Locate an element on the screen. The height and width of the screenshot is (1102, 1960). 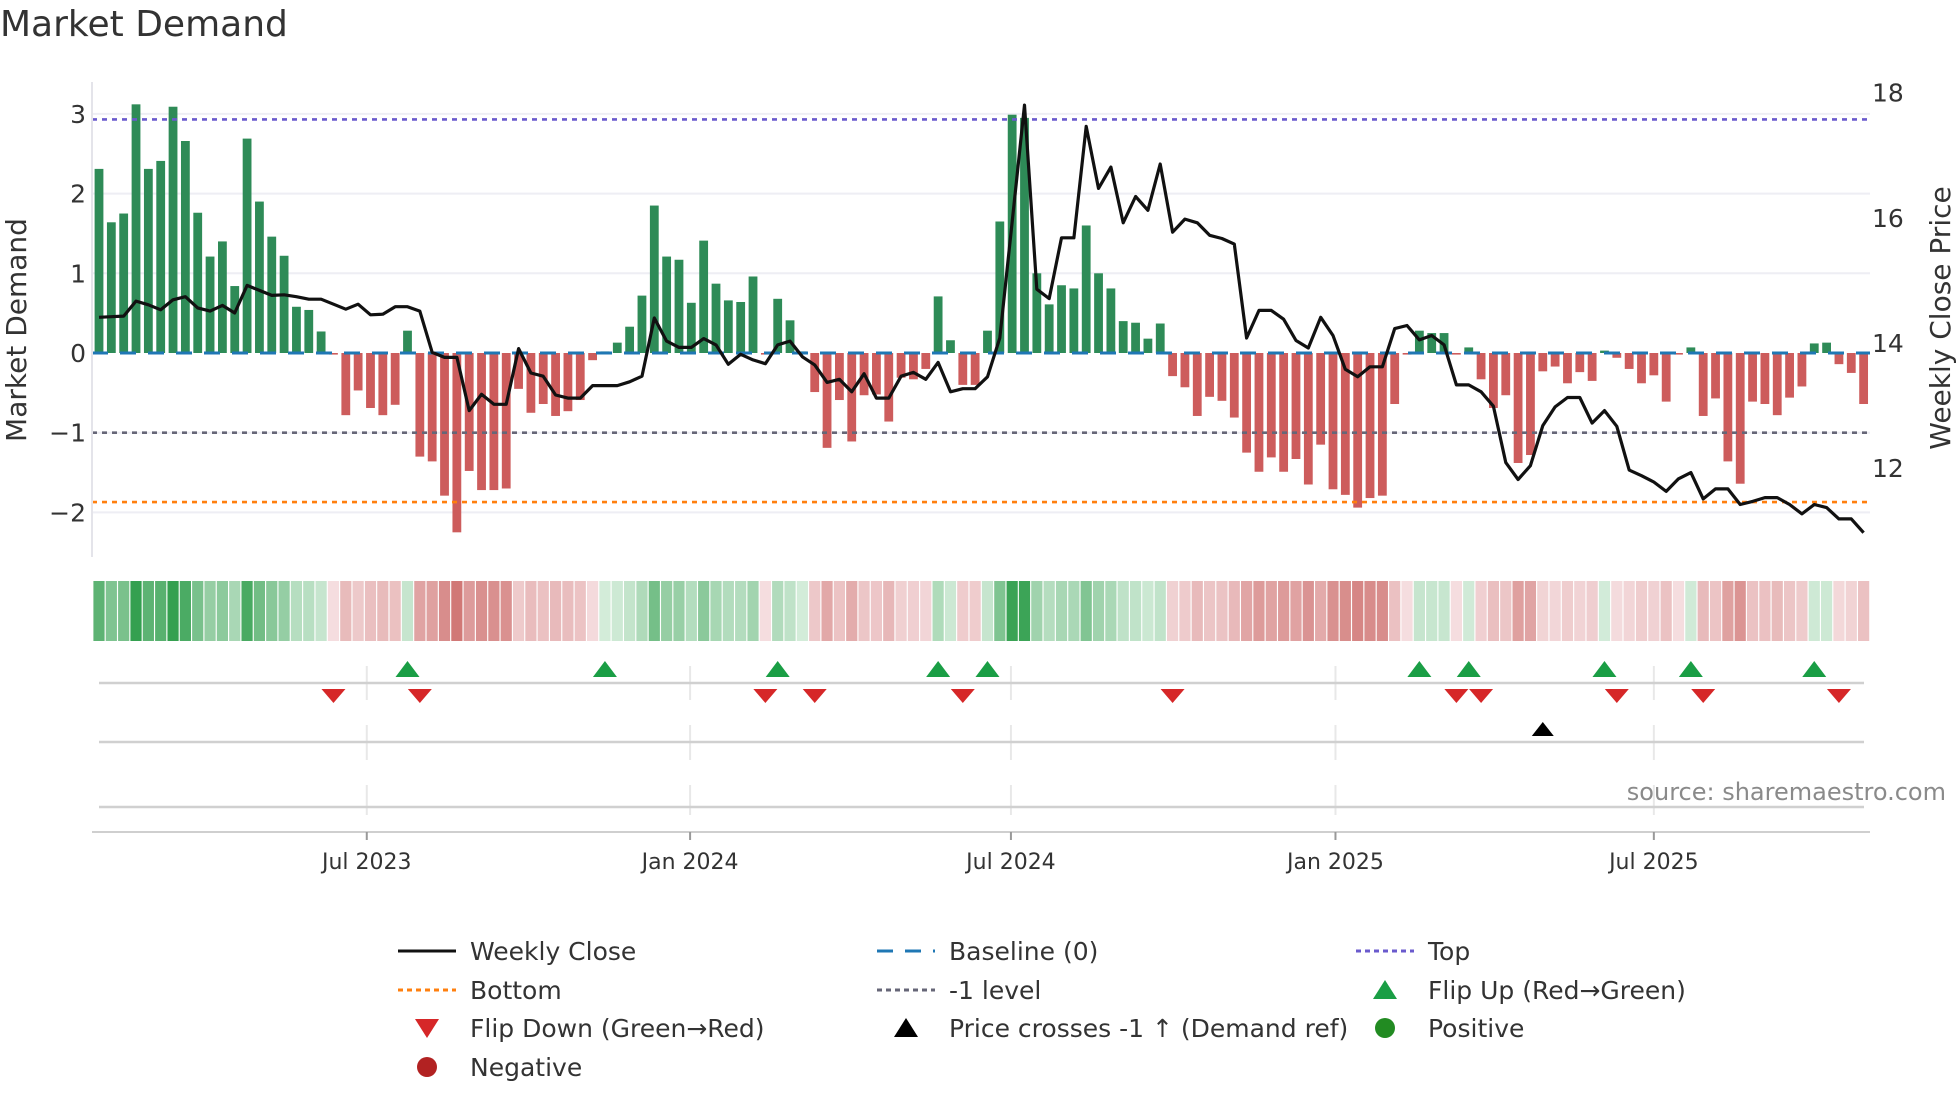
y-tick-label: −1 is located at coordinates (67, 433).